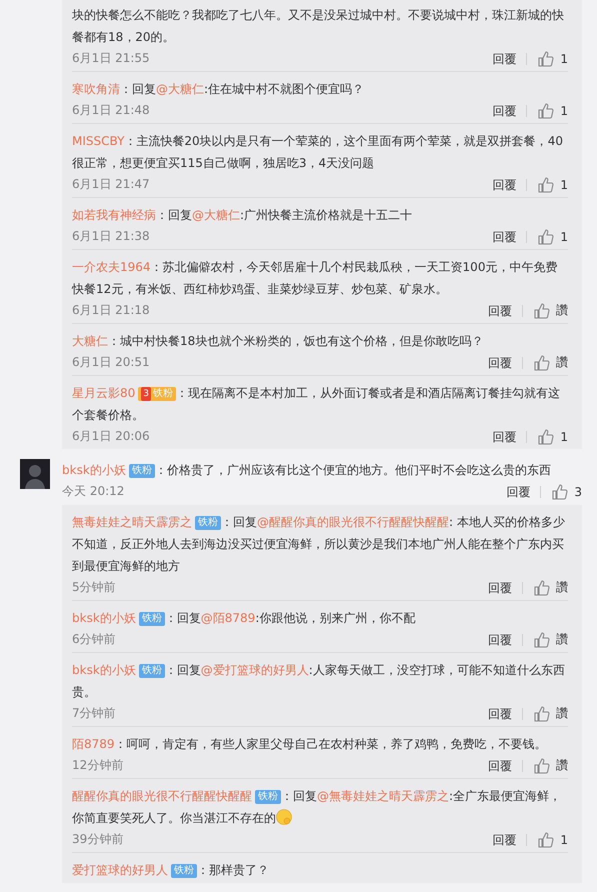 This screenshot has width=597, height=892. I want to click on timestamp: 39分钟前, so click(98, 839).